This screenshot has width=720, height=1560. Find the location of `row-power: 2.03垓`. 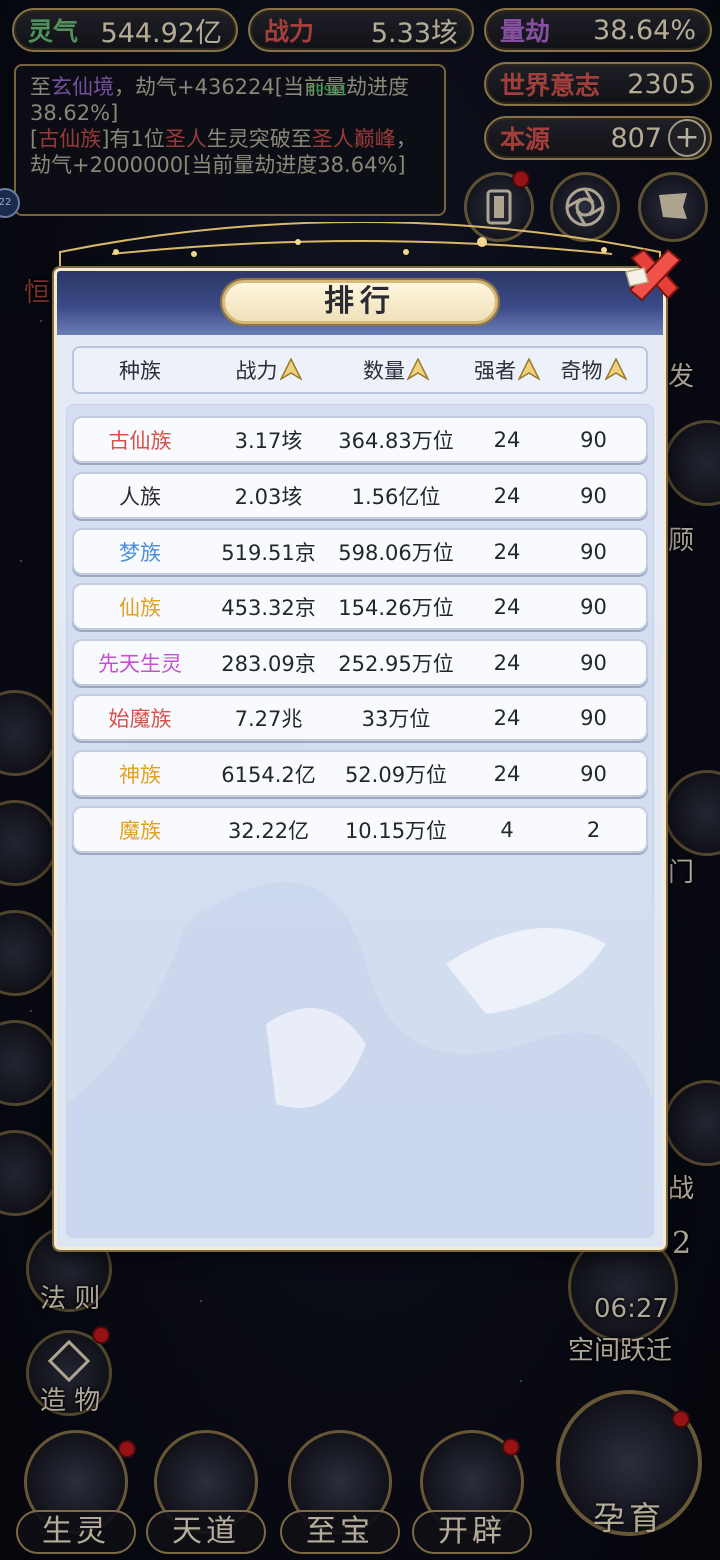

row-power: 2.03垓 is located at coordinates (268, 496).